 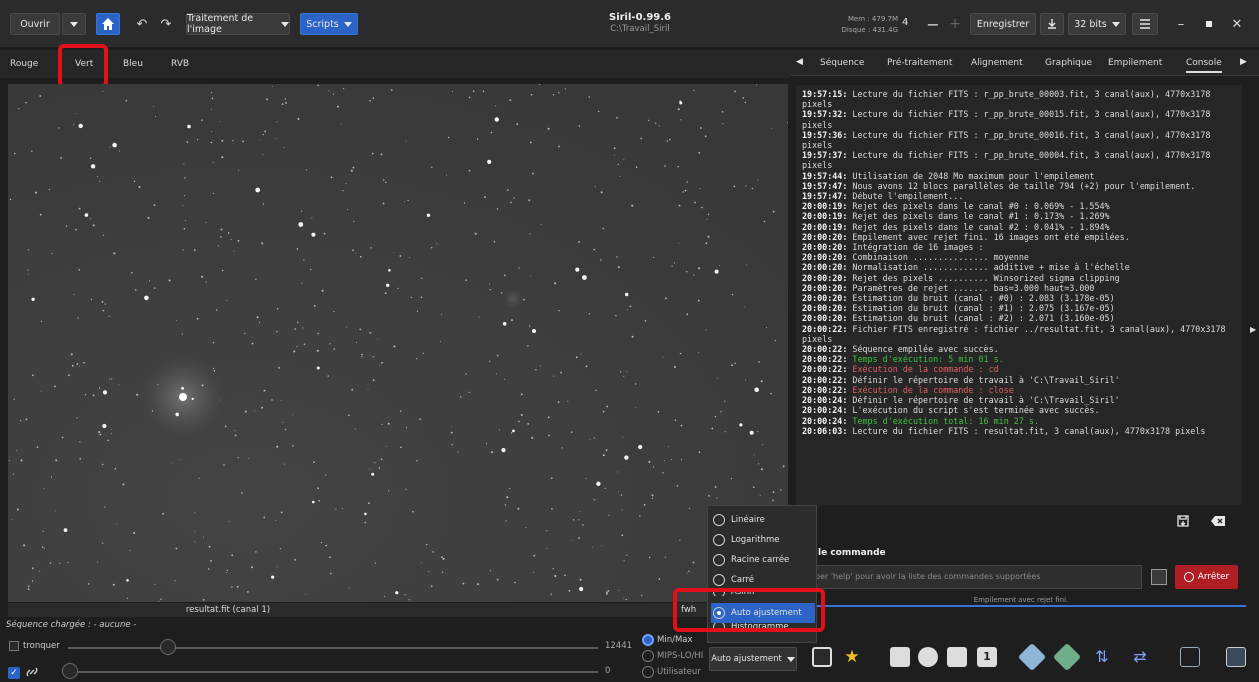 What do you see at coordinates (1032, 657) in the screenshot?
I see `rotate-left-icon` at bounding box center [1032, 657].